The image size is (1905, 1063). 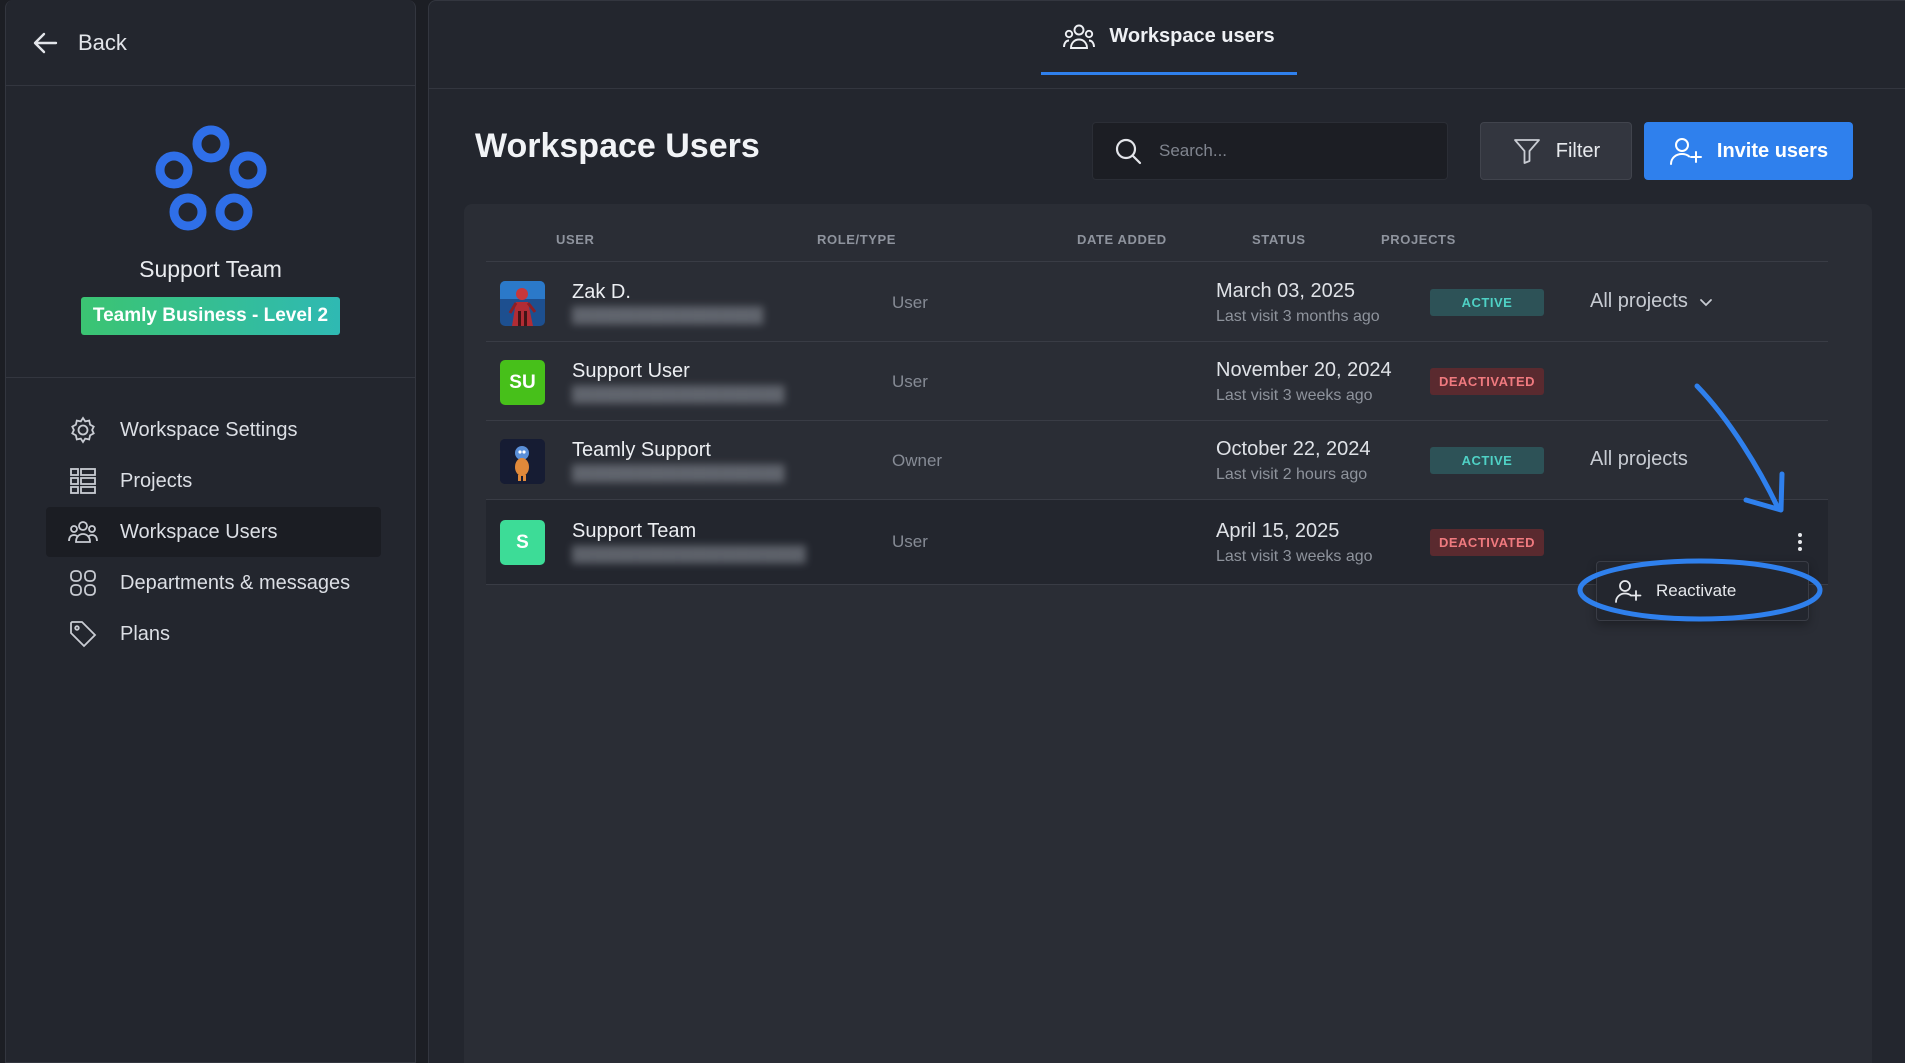 I want to click on sidebar-item-workspace-users: Workspace Users, so click(x=213, y=532).